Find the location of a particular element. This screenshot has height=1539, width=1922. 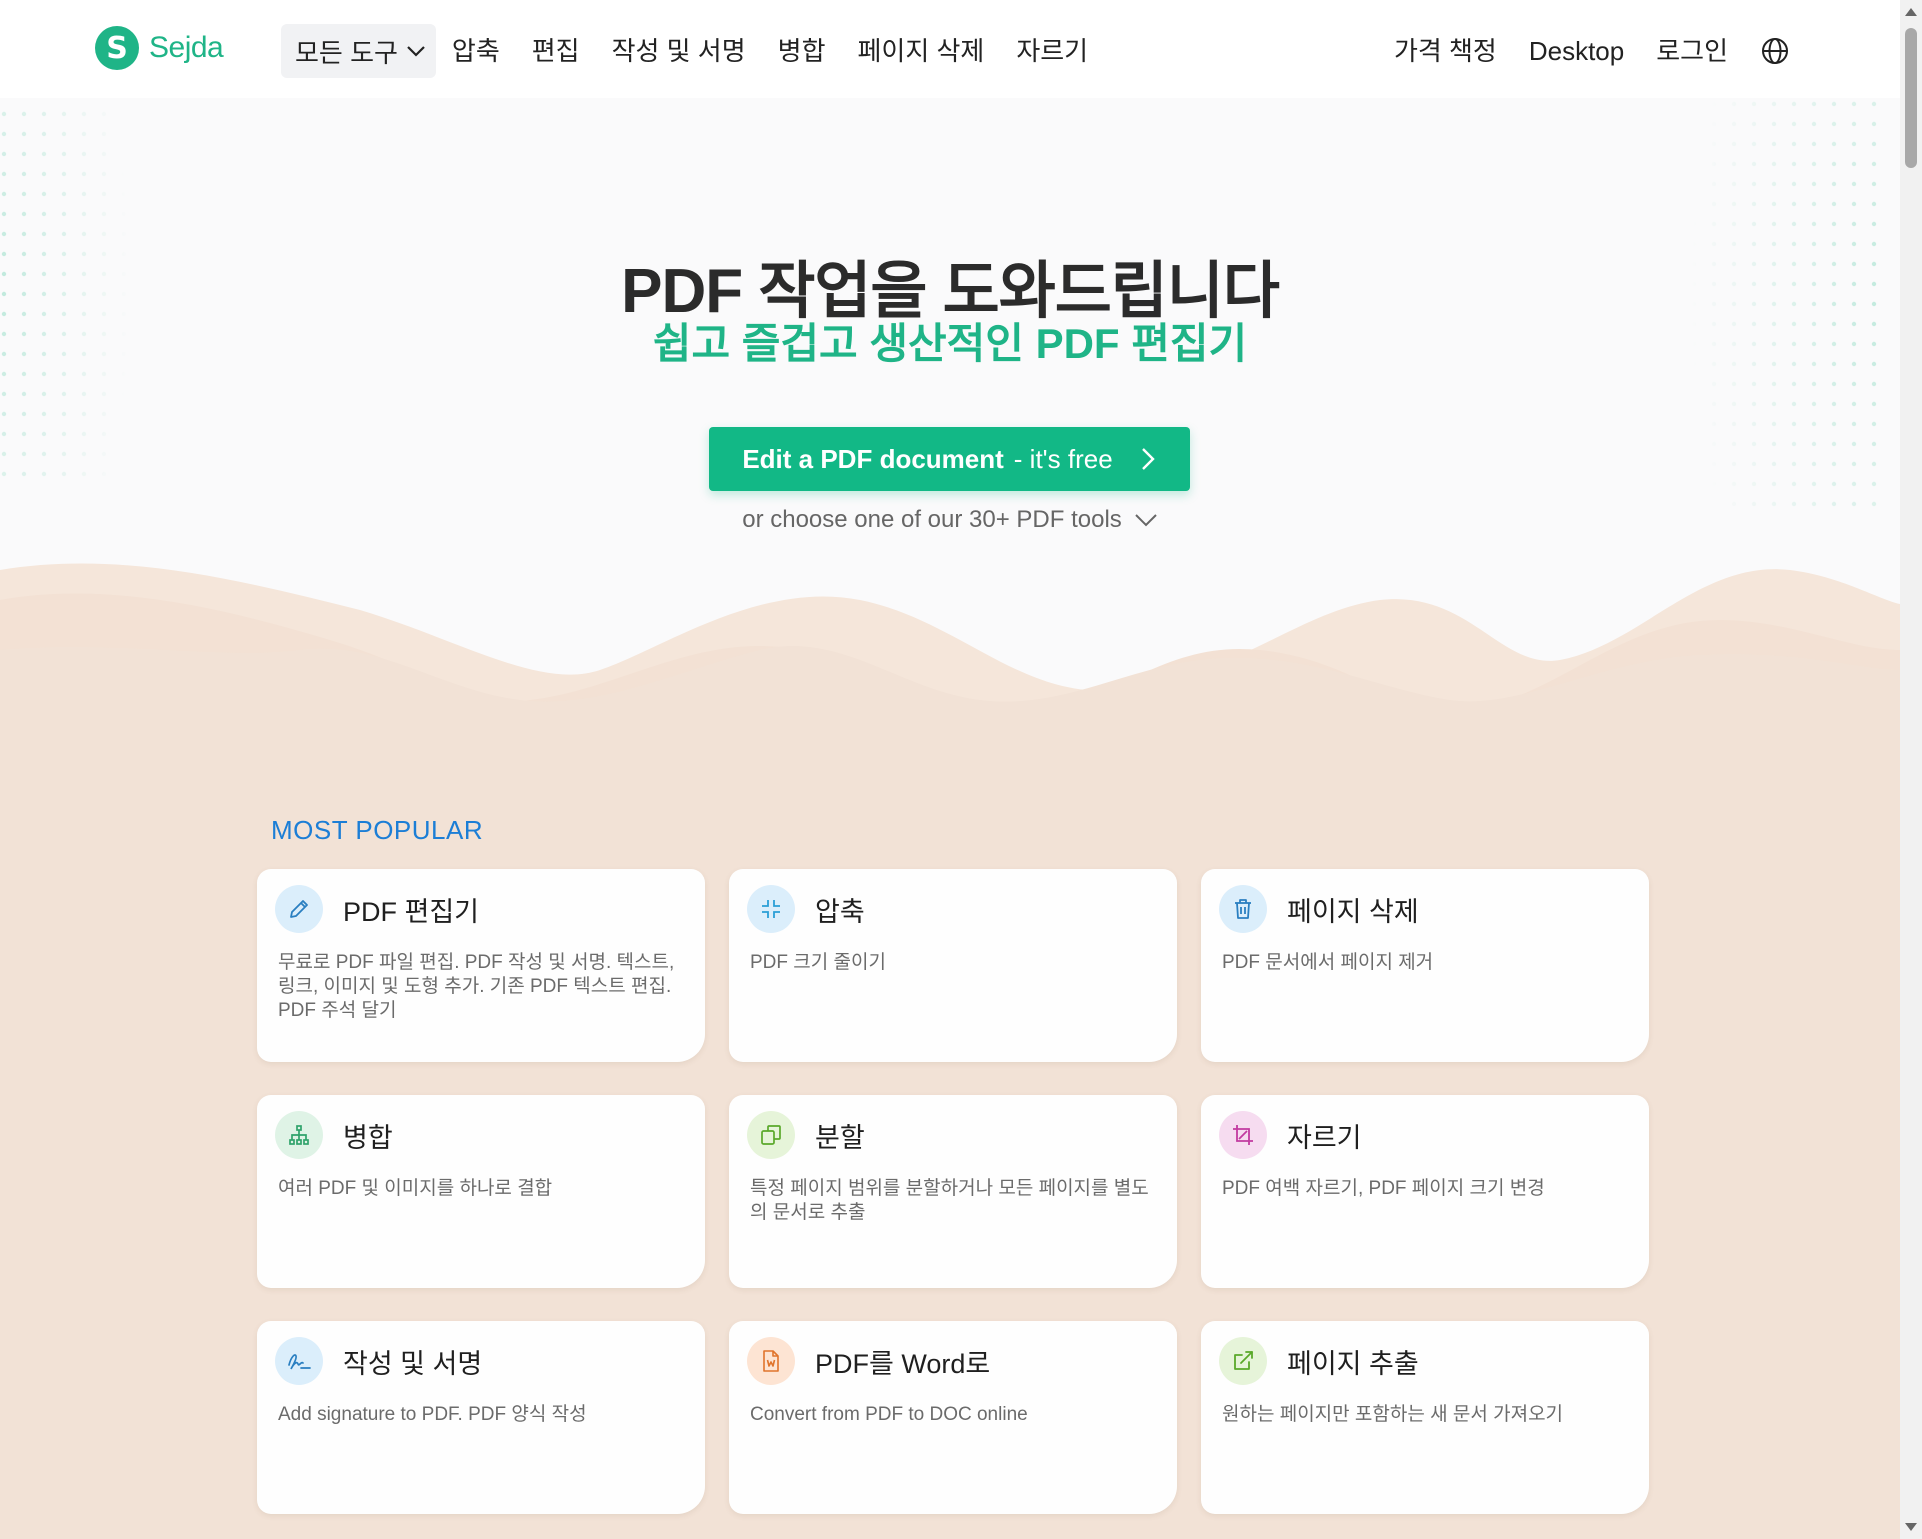

page-scrollbar is located at coordinates (1911, 769).